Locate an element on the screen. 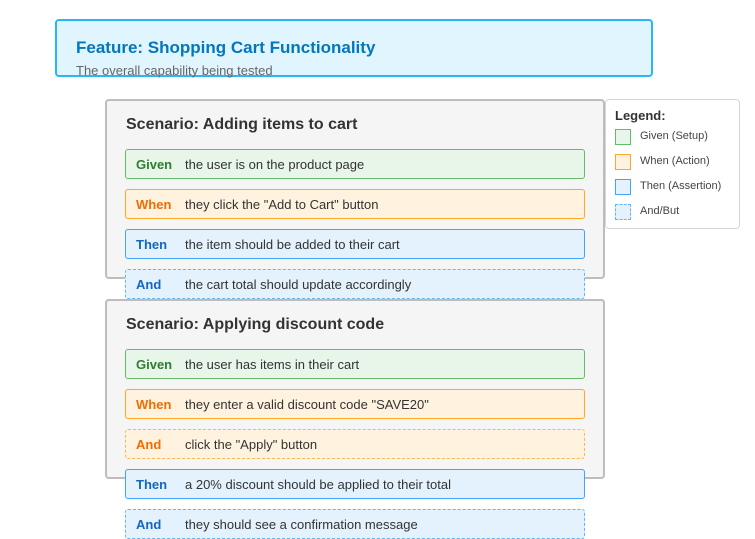  legend-item-and: And/But is located at coordinates (677, 212).